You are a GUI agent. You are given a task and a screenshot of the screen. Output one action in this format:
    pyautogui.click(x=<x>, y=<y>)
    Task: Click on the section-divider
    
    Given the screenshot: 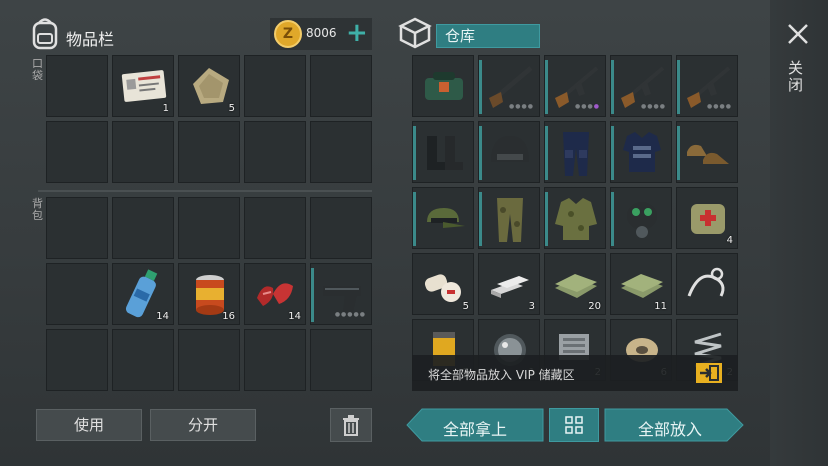 What is the action you would take?
    pyautogui.click(x=205, y=191)
    